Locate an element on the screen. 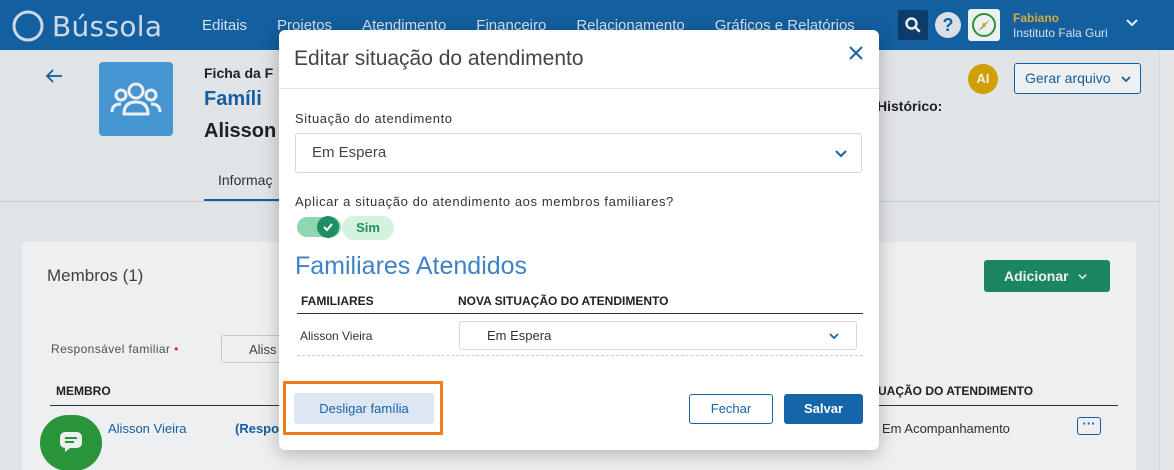 This screenshot has height=470, width=1174. familiar-situacao-value: Em Espera is located at coordinates (519, 335).